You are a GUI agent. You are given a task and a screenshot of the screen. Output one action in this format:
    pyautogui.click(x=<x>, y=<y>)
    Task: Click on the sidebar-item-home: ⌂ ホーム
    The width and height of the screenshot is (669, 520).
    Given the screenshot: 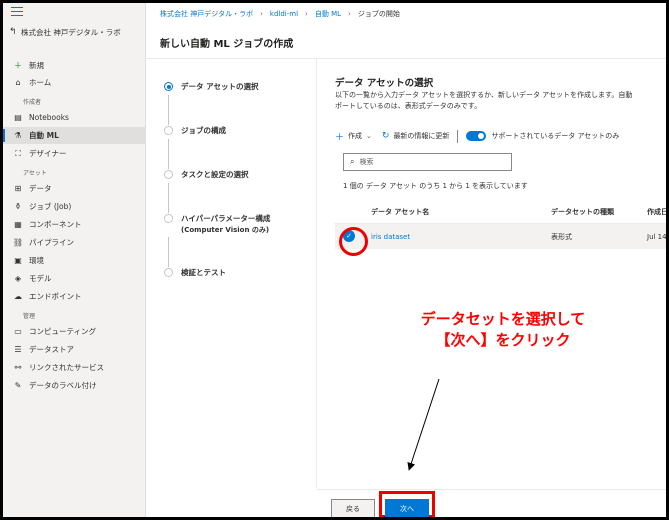 What is the action you would take?
    pyautogui.click(x=74, y=82)
    